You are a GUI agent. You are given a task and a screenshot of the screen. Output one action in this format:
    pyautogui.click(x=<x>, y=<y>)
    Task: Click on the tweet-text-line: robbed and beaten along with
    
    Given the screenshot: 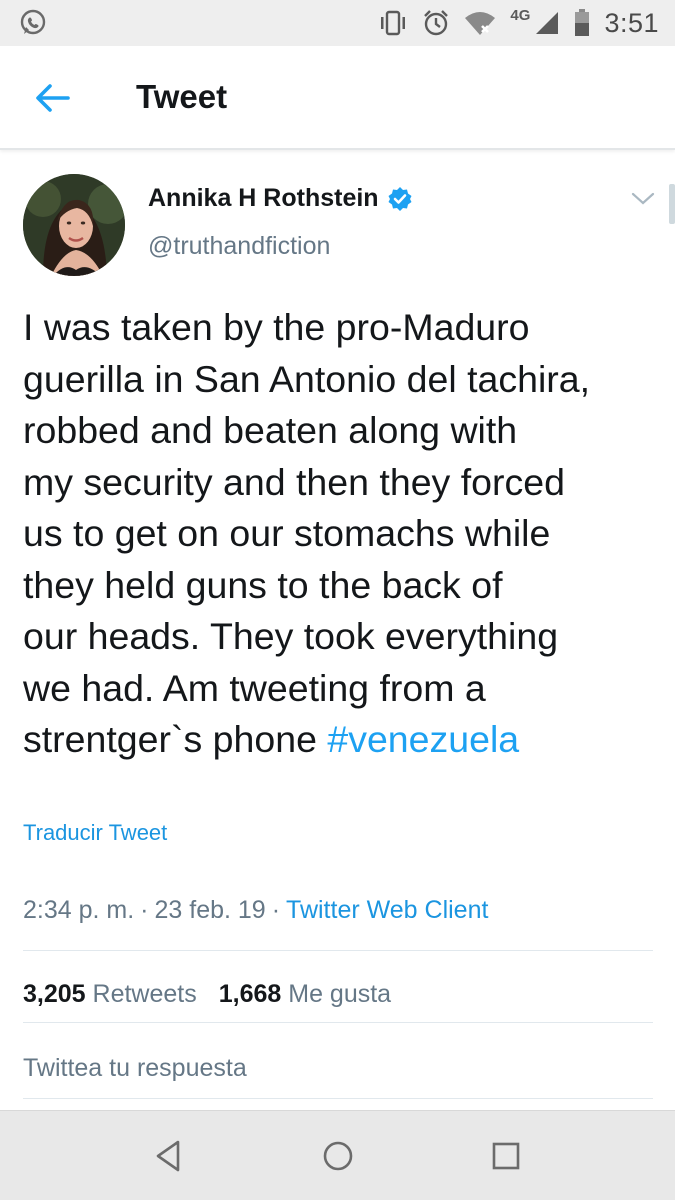 What is the action you would take?
    pyautogui.click(x=270, y=430)
    